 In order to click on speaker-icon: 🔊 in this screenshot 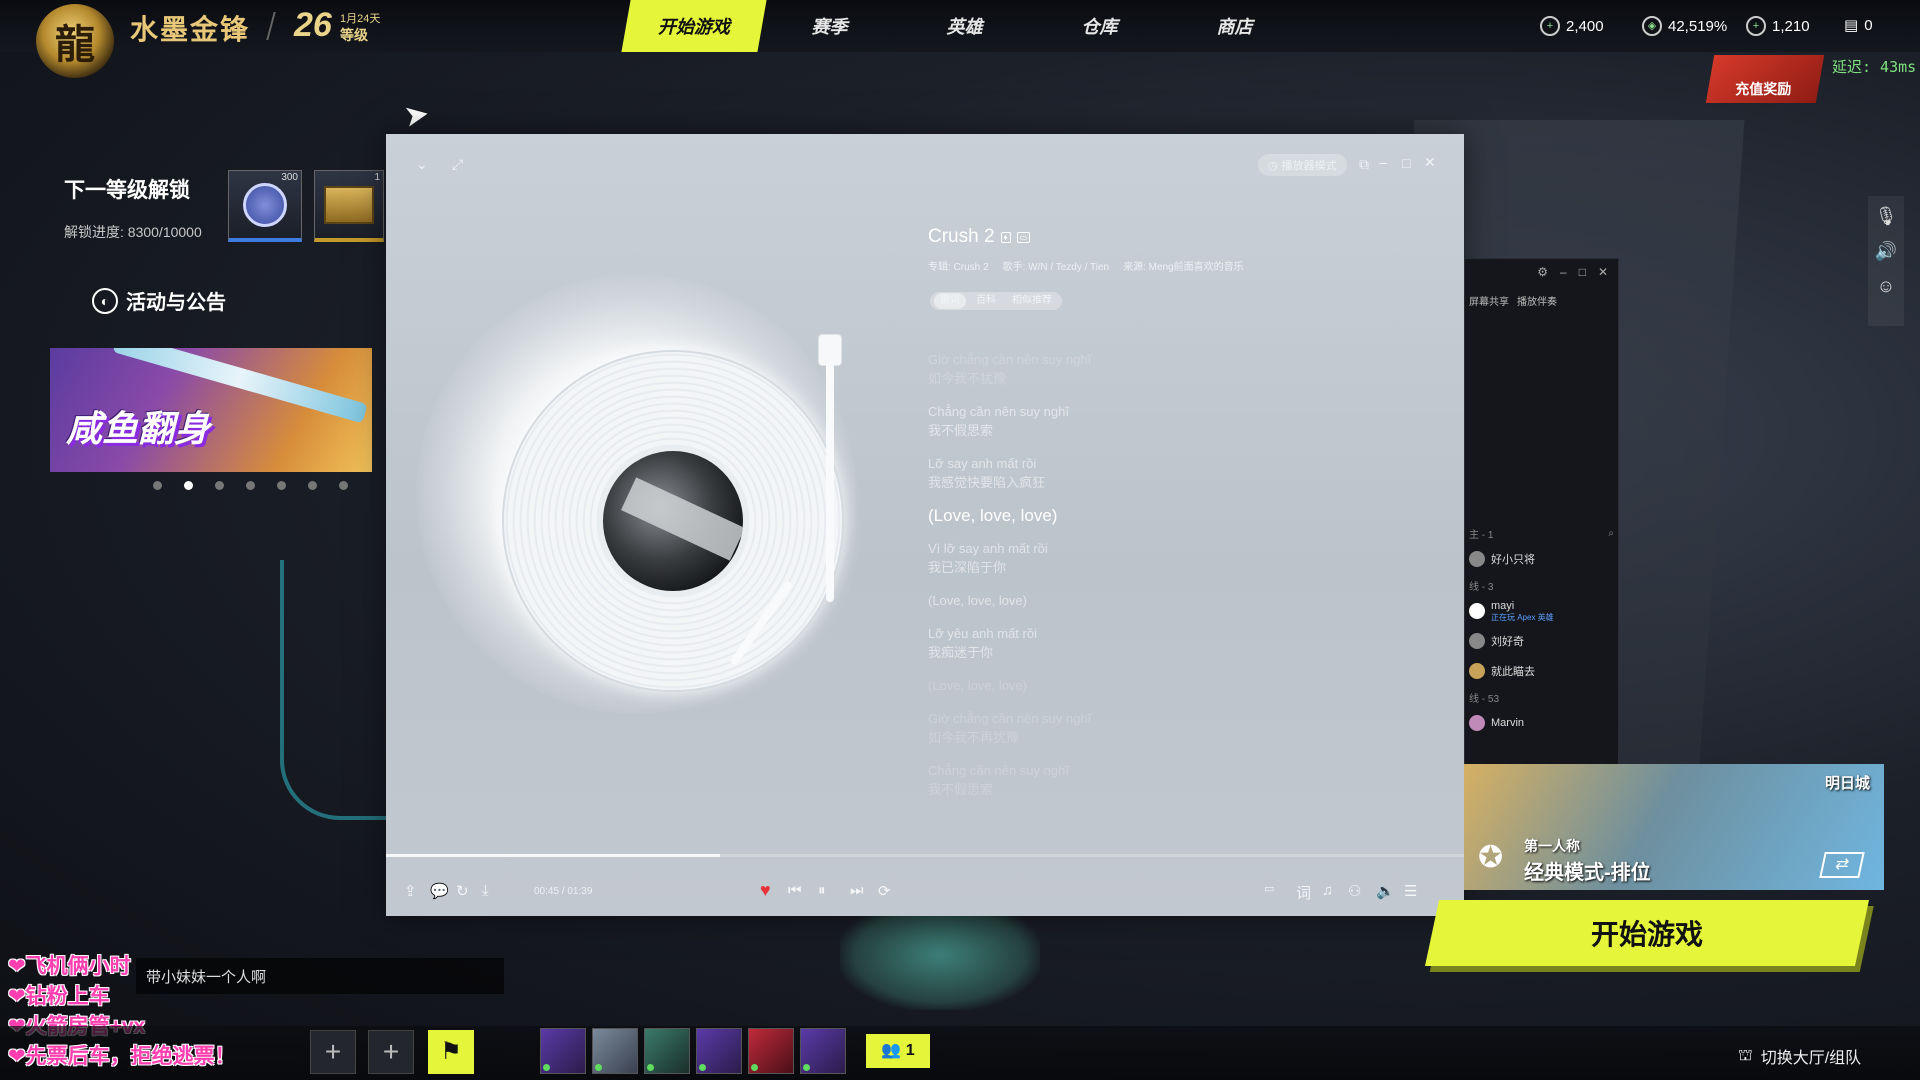, I will do `click(1886, 251)`.